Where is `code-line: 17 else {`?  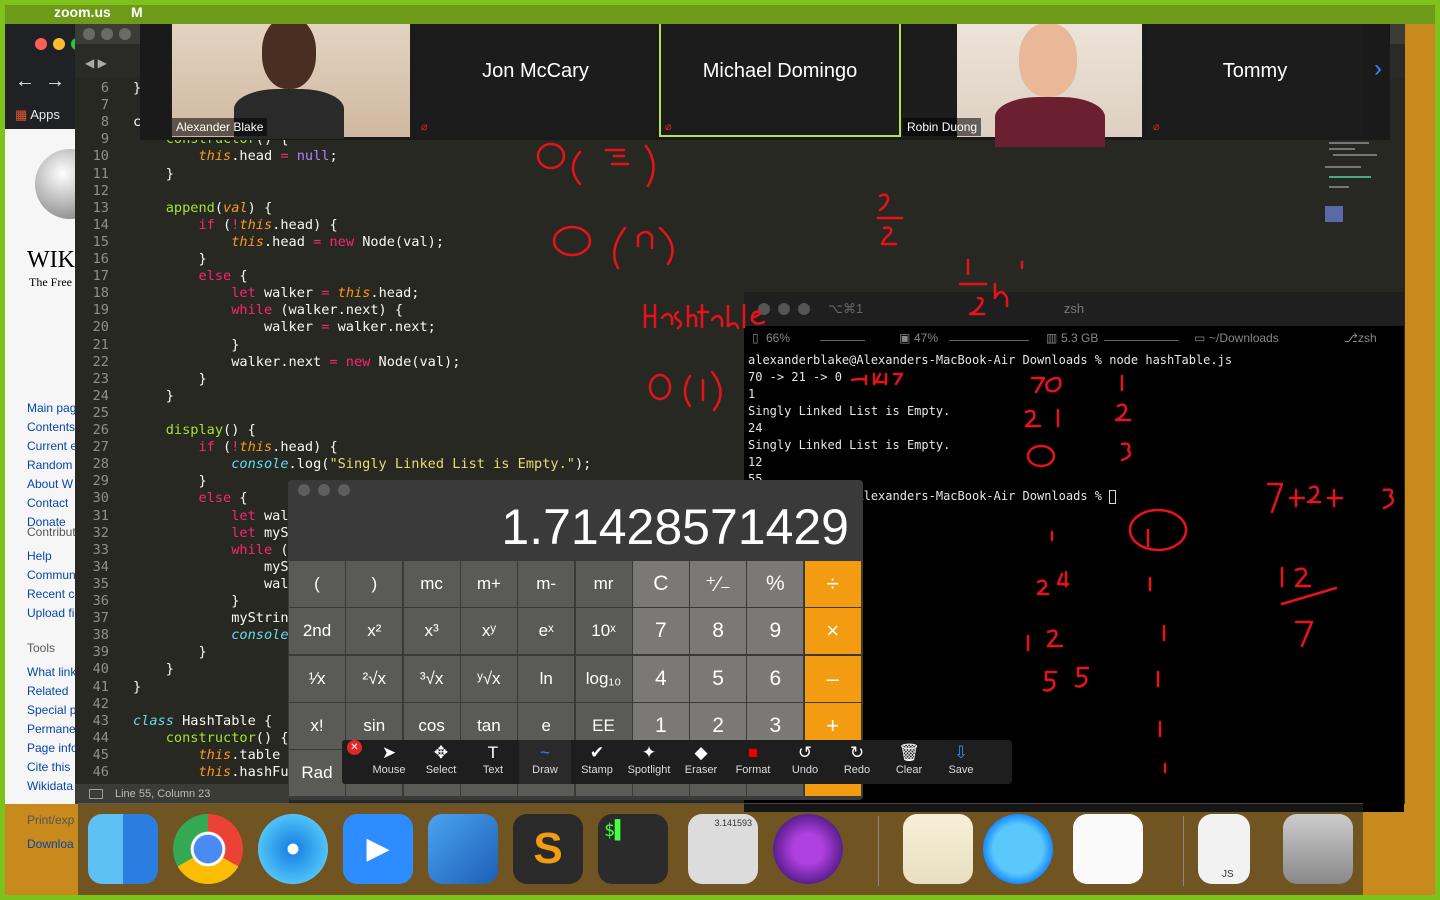
code-line: 17 else { is located at coordinates (161, 276).